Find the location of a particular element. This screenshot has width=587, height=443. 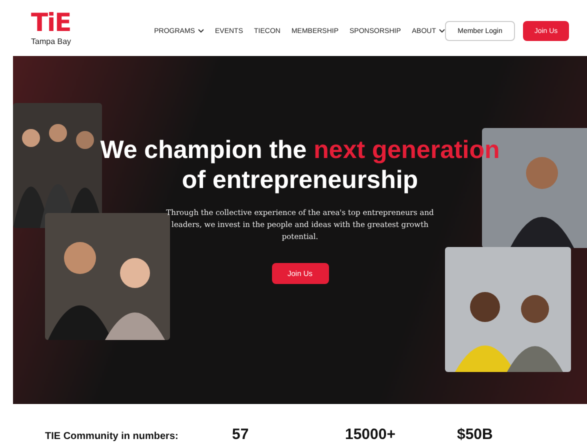

stat-value: $50B is located at coordinates (475, 434).